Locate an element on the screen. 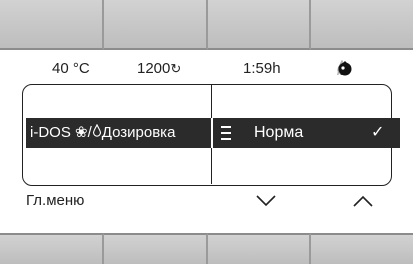  chevron-down-icon is located at coordinates (266, 201).